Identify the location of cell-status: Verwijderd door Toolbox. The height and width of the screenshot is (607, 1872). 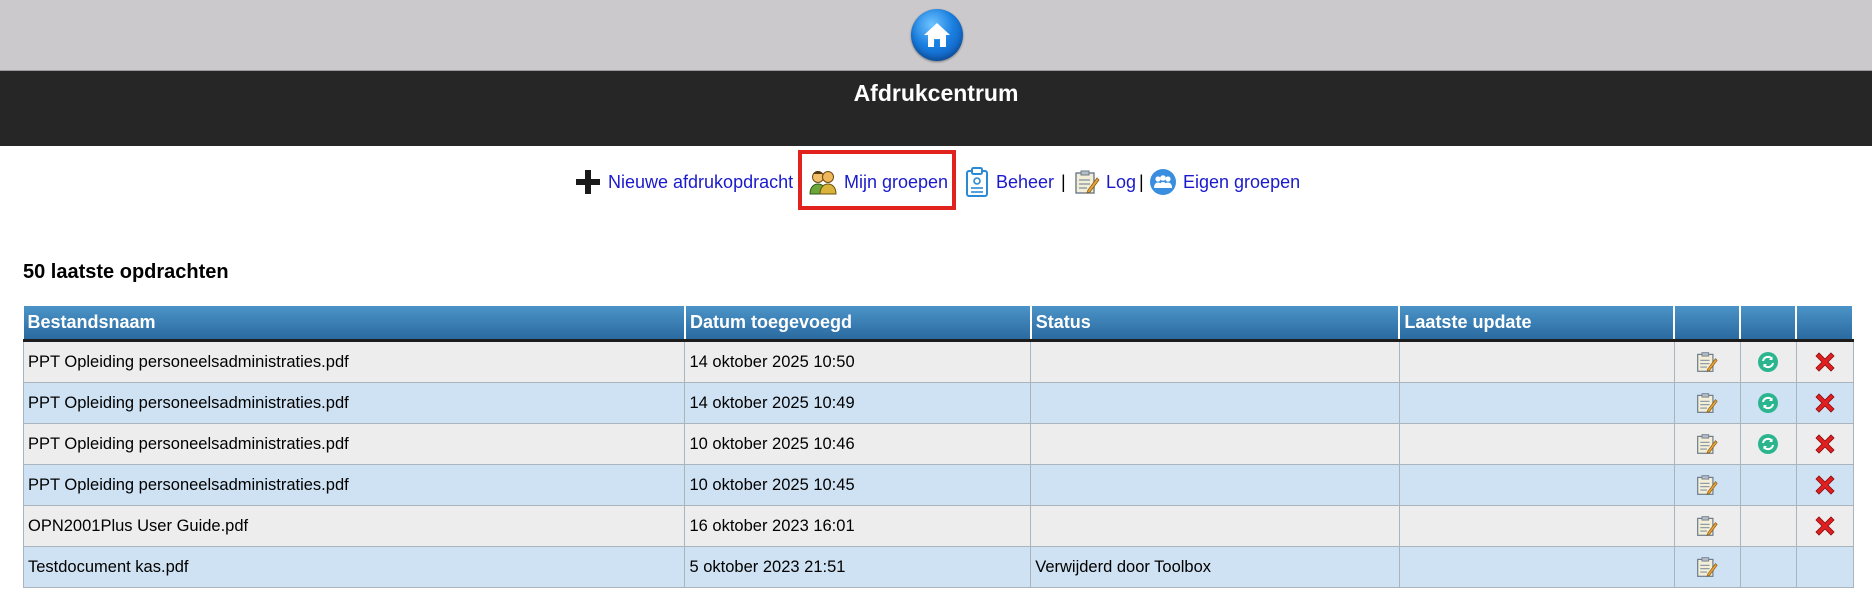
(1215, 567).